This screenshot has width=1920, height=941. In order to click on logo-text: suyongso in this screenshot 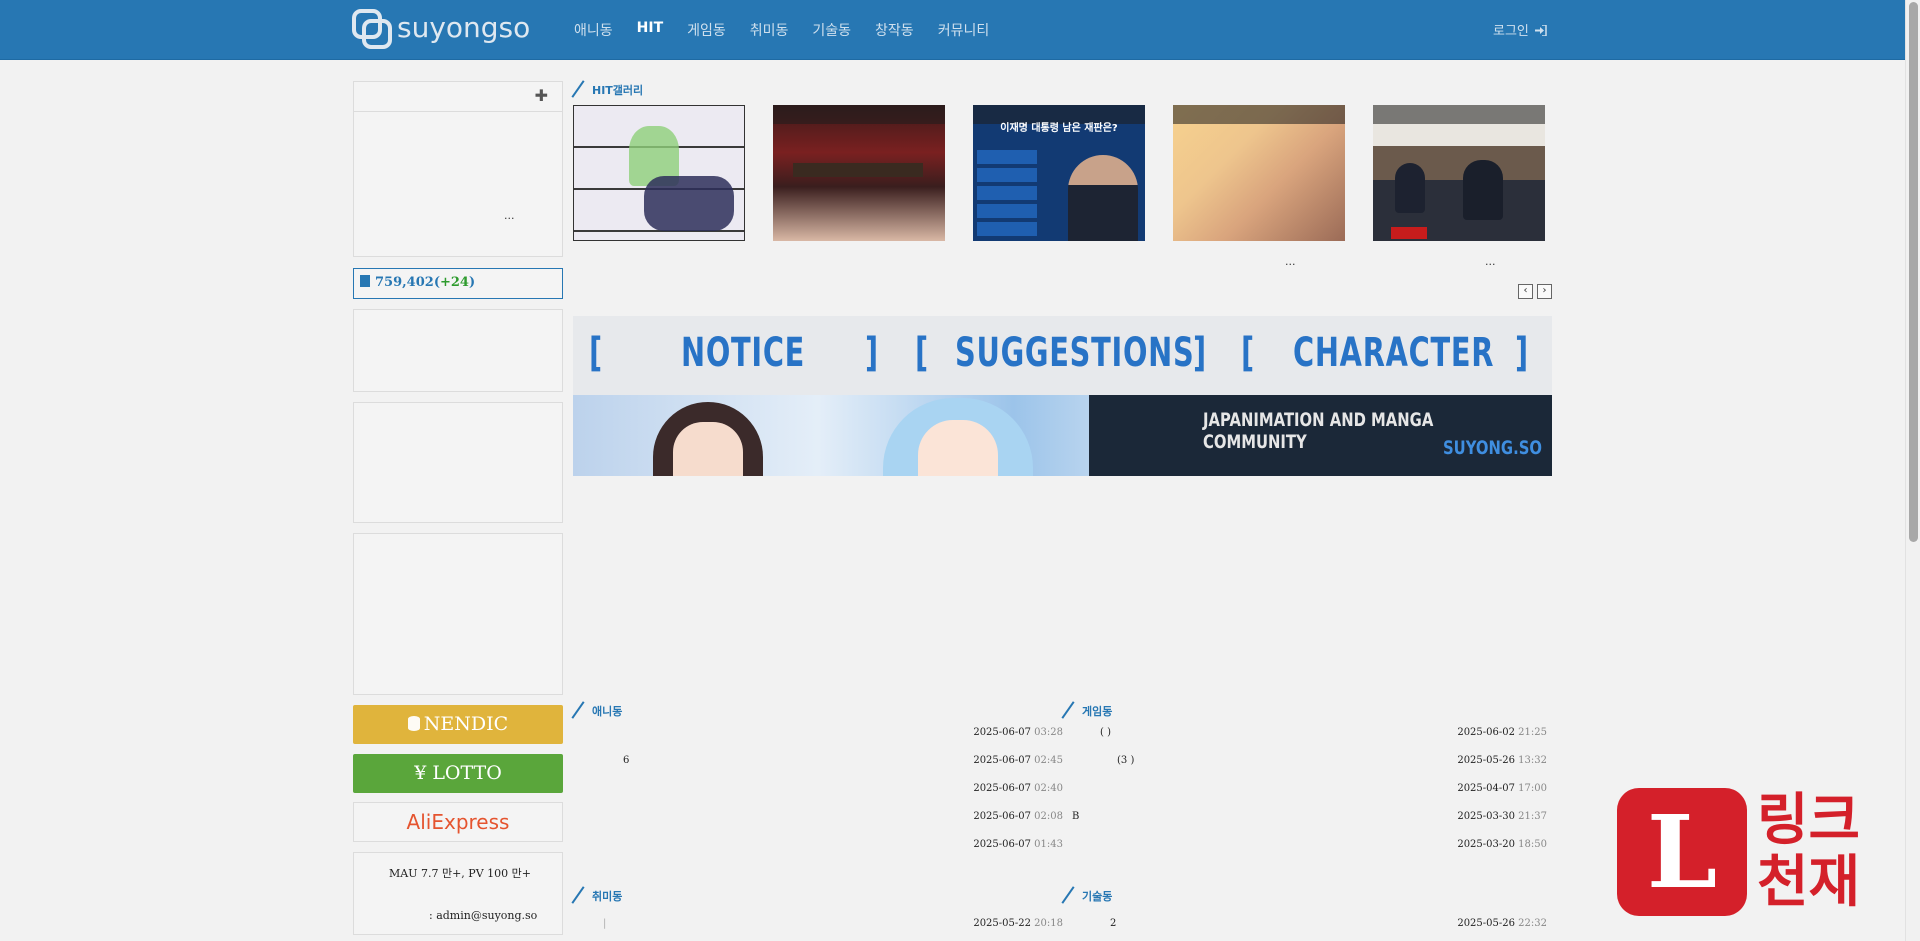, I will do `click(464, 27)`.